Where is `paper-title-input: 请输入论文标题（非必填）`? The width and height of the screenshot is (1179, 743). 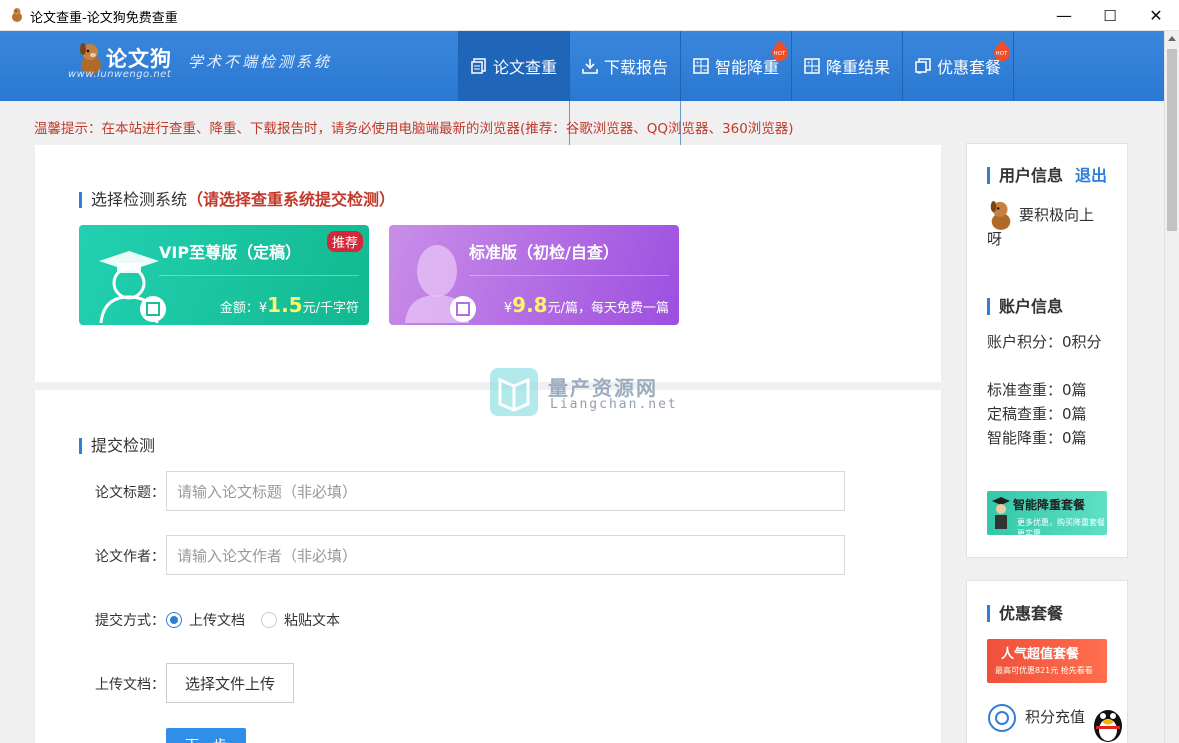 paper-title-input: 请输入论文标题（非必填） is located at coordinates (505, 491).